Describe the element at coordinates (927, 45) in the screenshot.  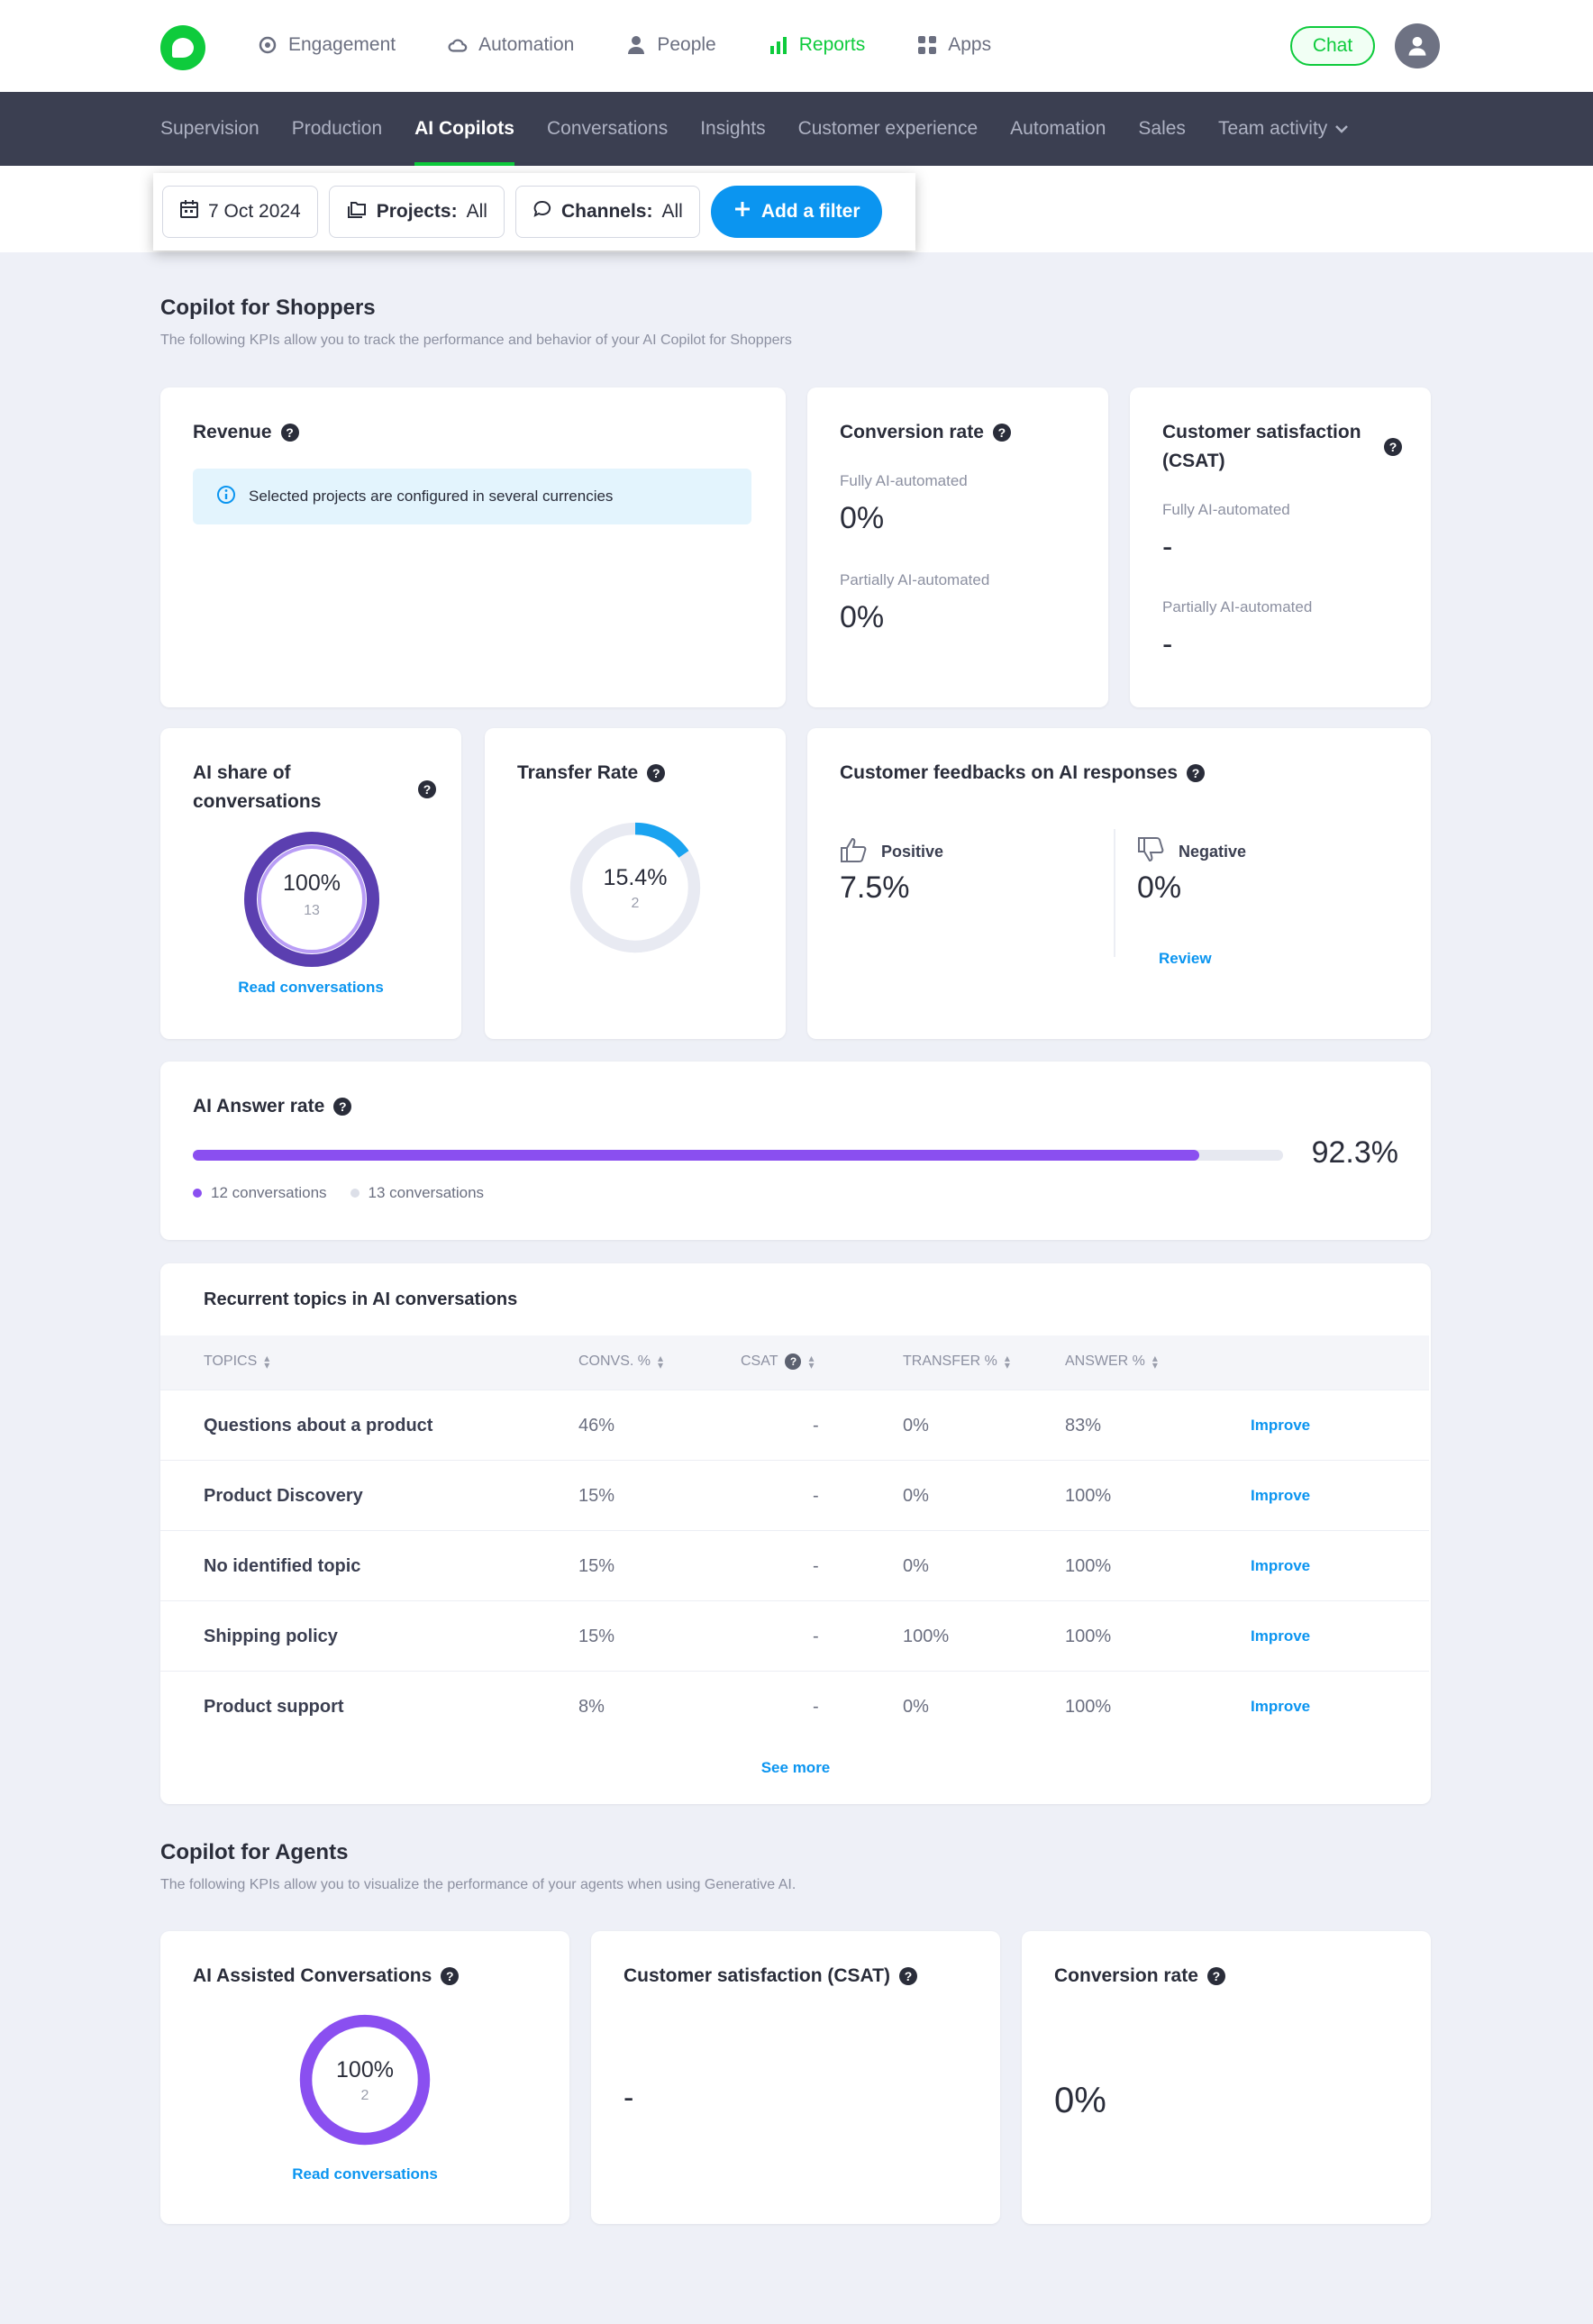
I see `grid-icon` at that location.